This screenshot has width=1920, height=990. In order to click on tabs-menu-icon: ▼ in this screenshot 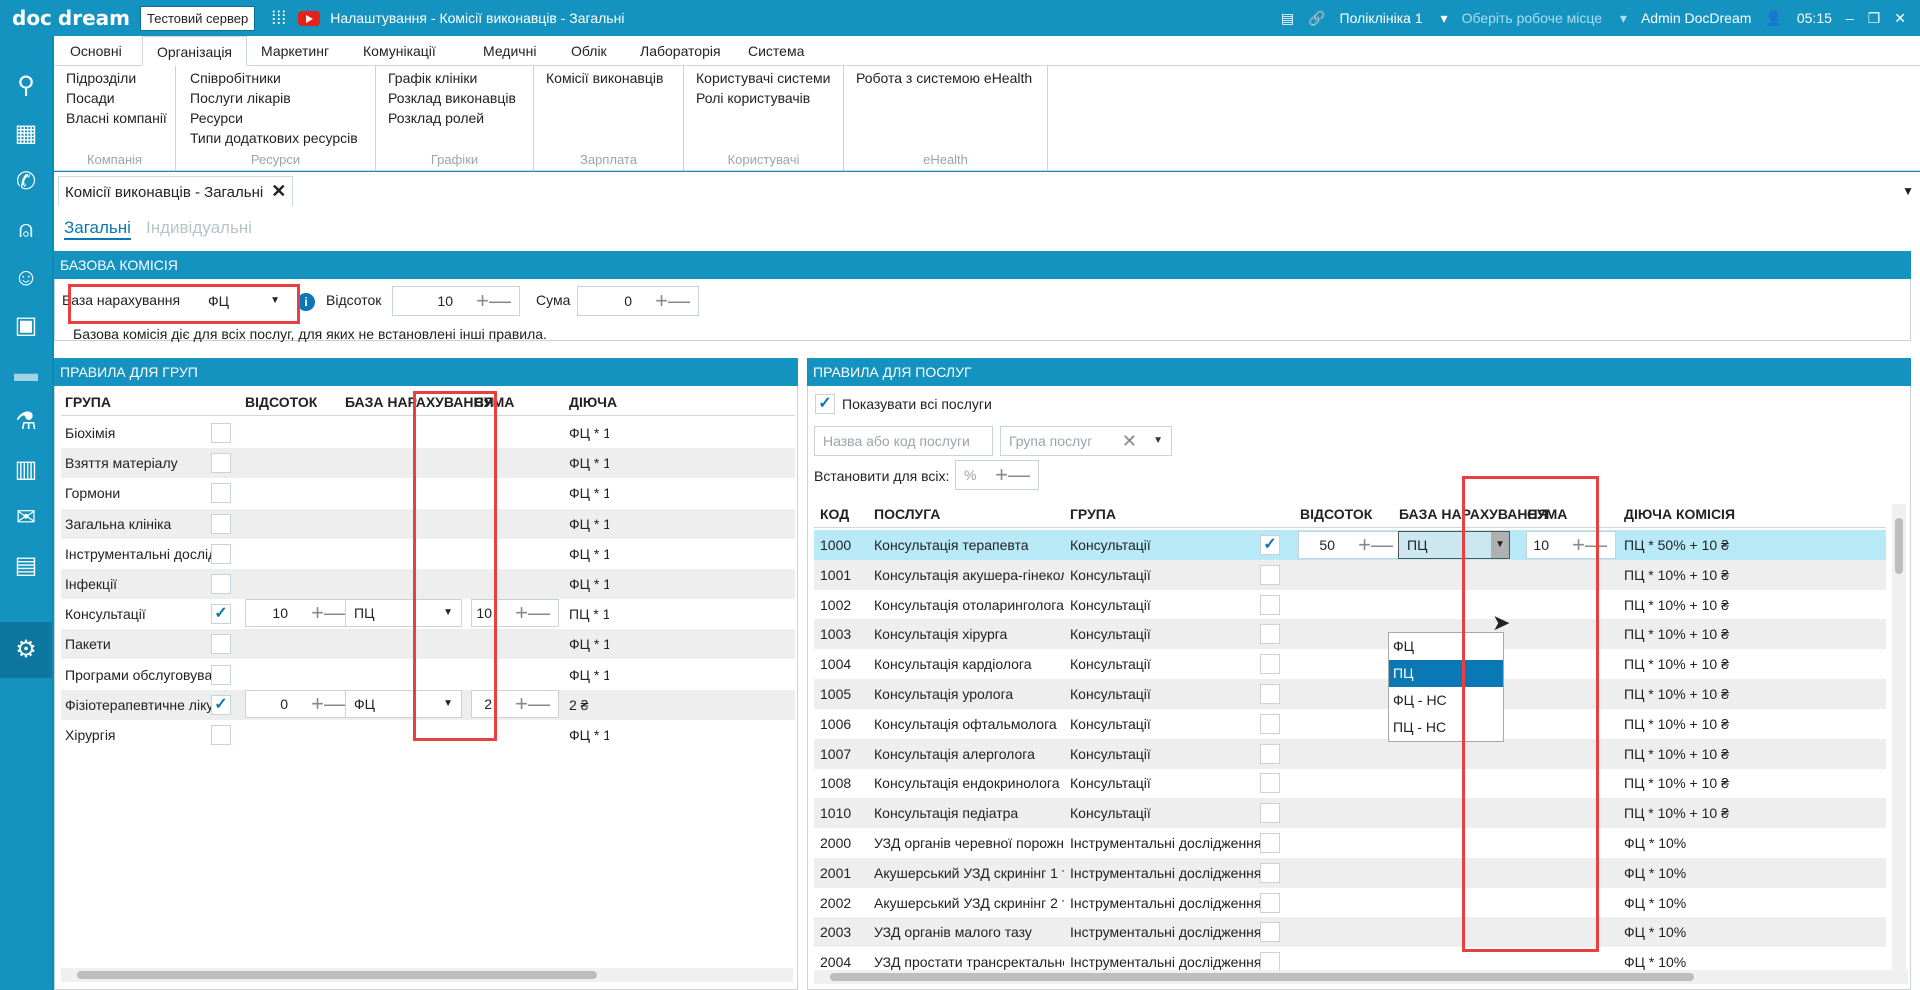, I will do `click(1908, 191)`.